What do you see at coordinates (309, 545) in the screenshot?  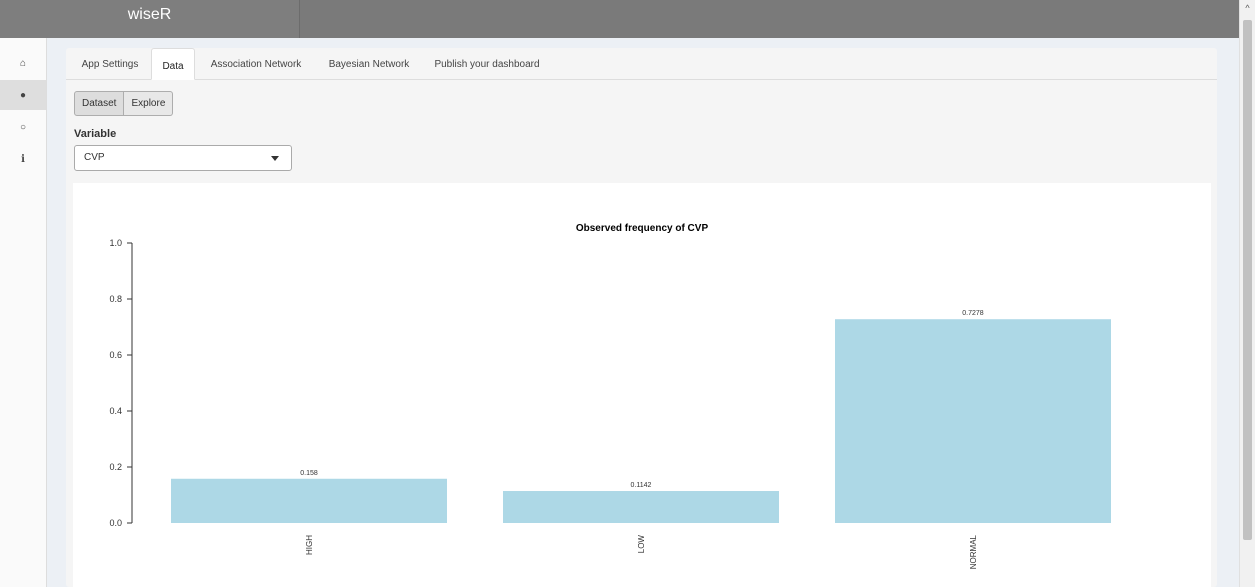 I see `x-tick-label: HIGH` at bounding box center [309, 545].